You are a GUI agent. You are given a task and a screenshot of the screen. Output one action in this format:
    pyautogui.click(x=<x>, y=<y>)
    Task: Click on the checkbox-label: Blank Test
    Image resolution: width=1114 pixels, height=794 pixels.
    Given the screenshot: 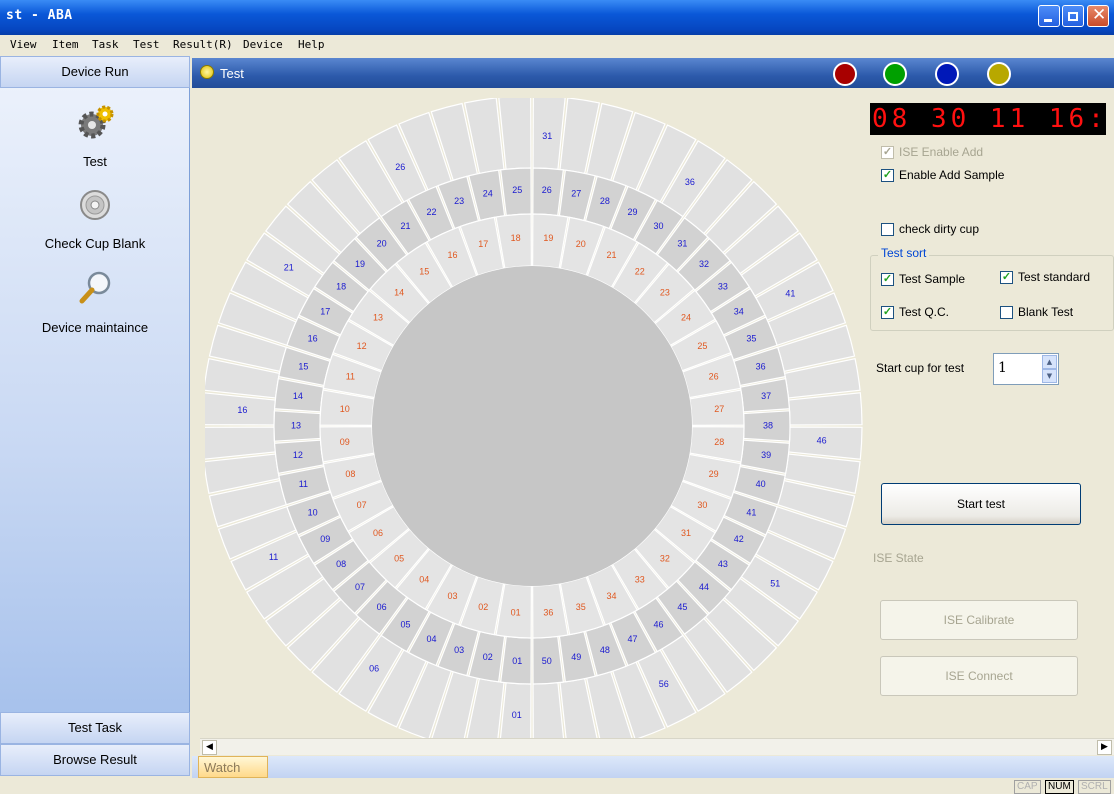 What is the action you would take?
    pyautogui.click(x=1046, y=312)
    